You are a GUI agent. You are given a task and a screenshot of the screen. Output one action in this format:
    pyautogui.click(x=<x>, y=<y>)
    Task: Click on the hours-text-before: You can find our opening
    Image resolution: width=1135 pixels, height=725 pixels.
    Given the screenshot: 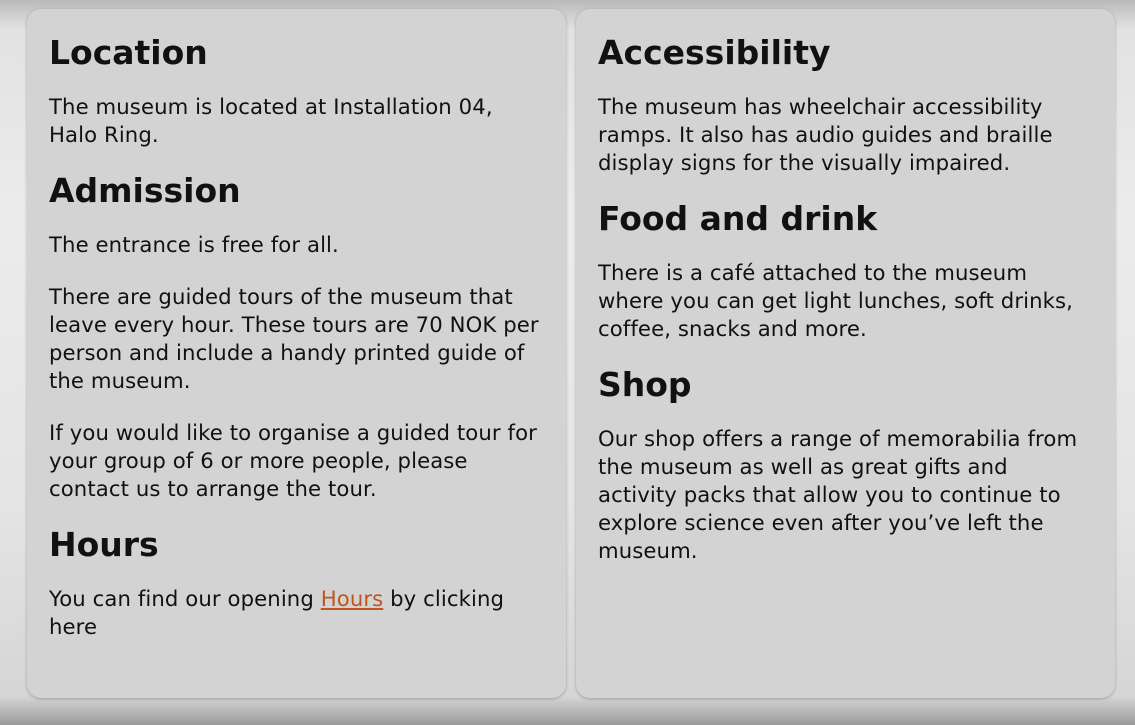 What is the action you would take?
    pyautogui.click(x=185, y=598)
    